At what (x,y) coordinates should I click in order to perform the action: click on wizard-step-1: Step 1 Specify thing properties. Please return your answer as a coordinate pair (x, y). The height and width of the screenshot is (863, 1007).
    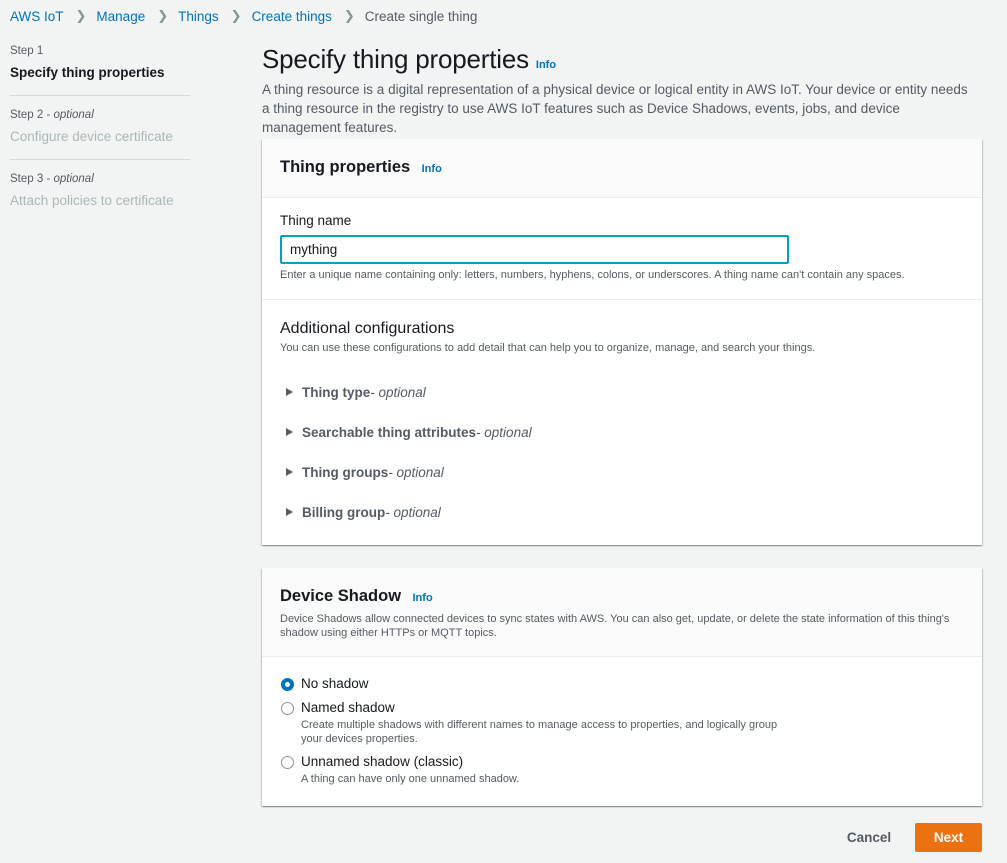
    Looking at the image, I should click on (100, 69).